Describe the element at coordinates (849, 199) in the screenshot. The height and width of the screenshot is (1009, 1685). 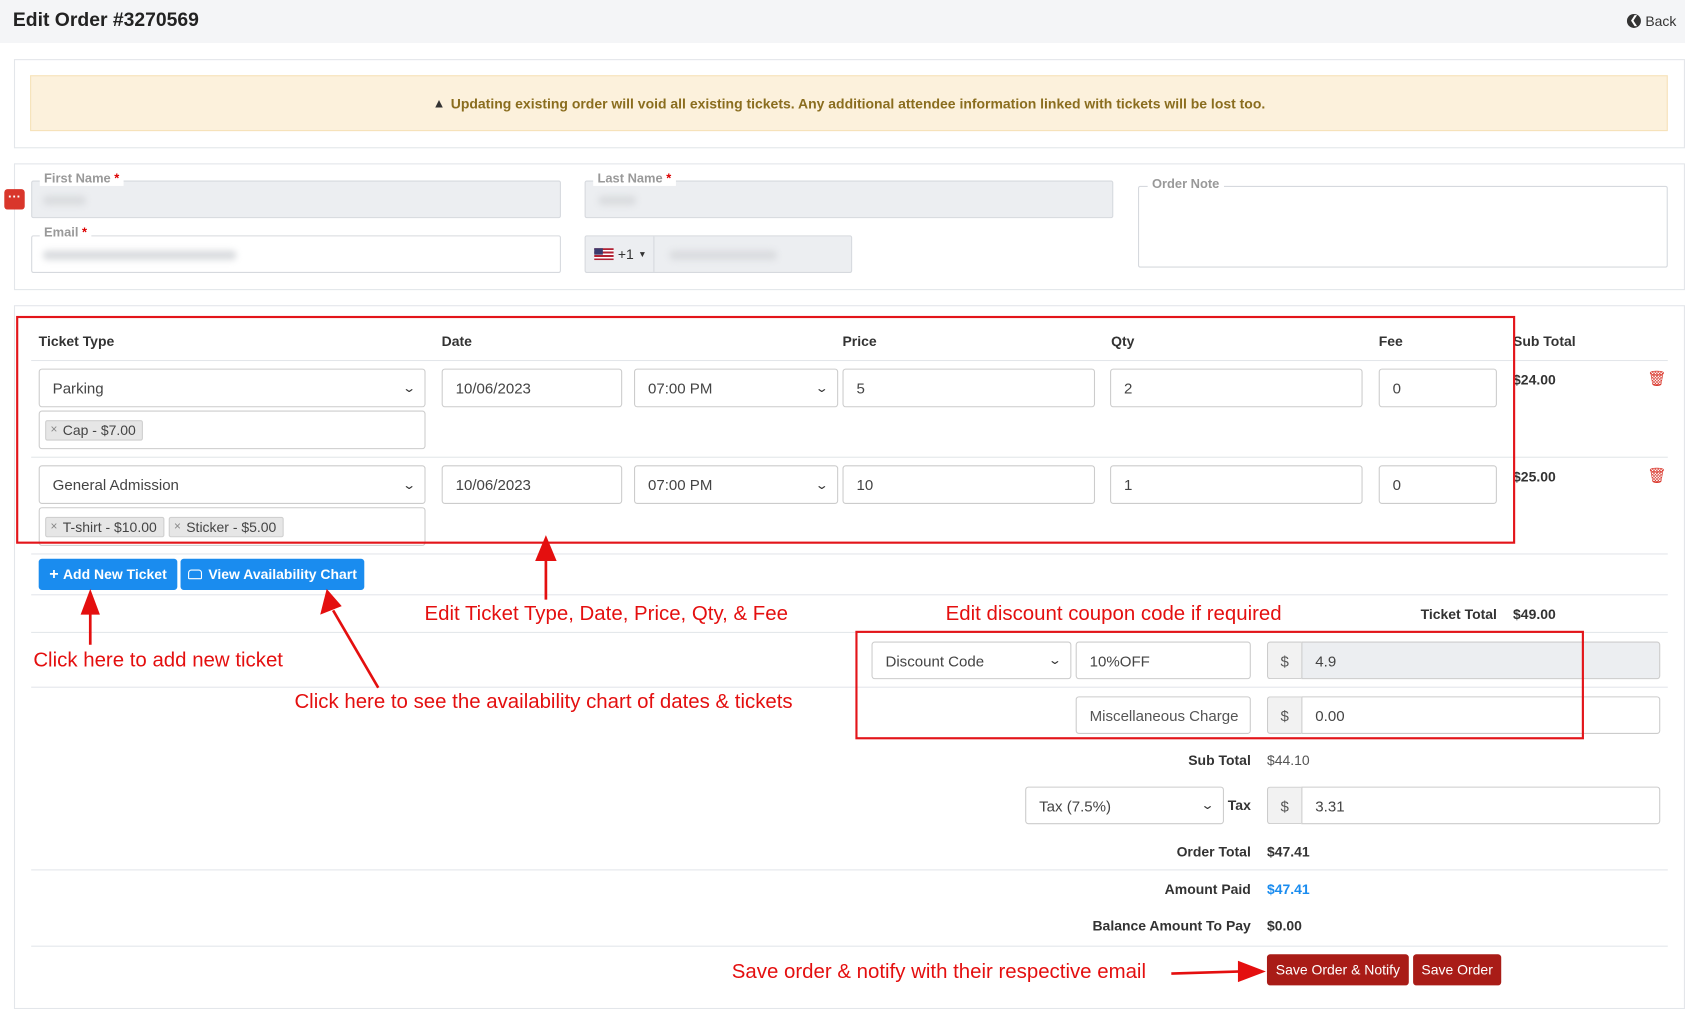
I see `last-name-field` at that location.